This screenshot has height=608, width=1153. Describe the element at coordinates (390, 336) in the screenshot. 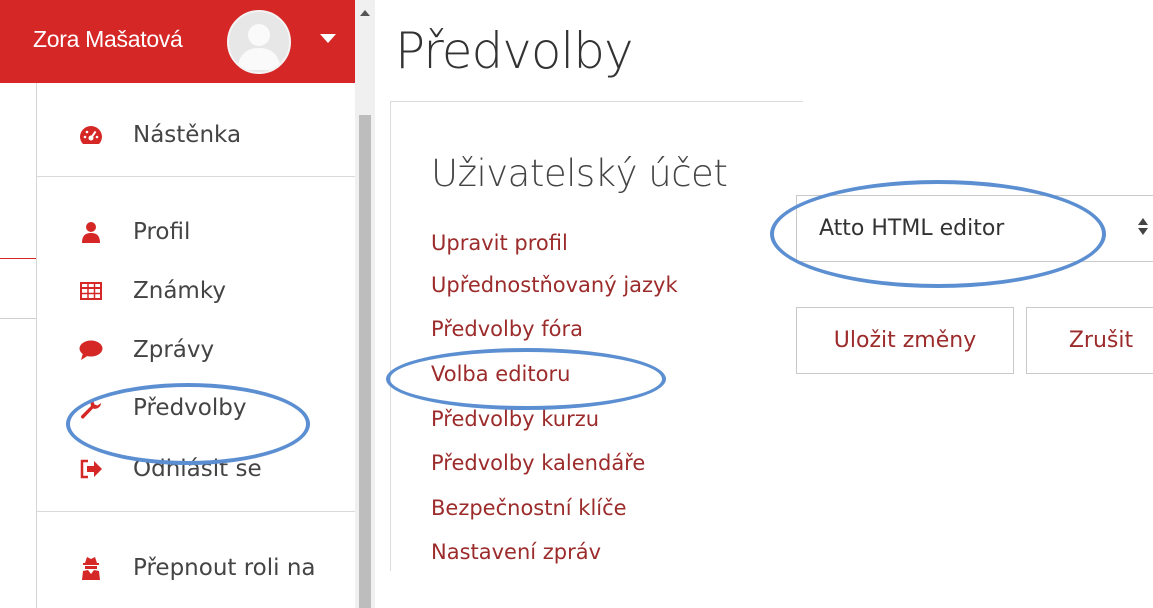

I see `card-border-left` at that location.